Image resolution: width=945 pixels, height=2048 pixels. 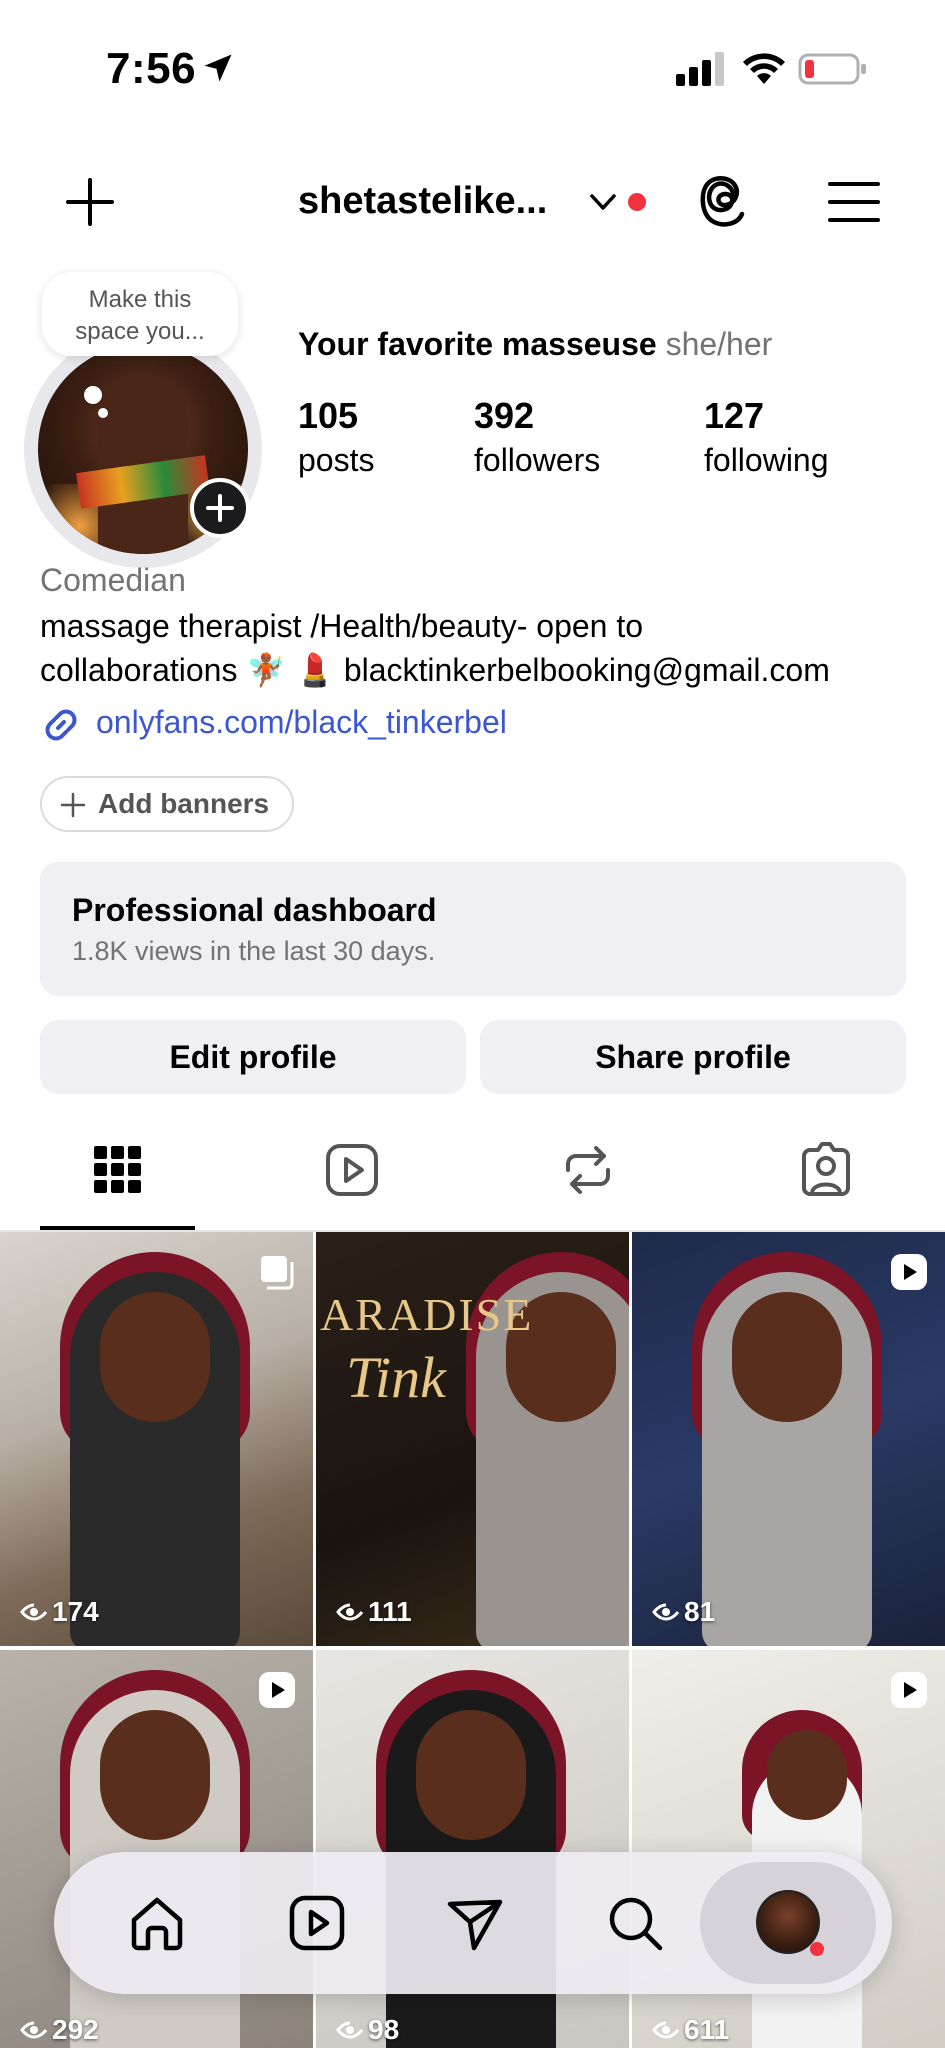 I want to click on threads-icon, so click(x=723, y=202).